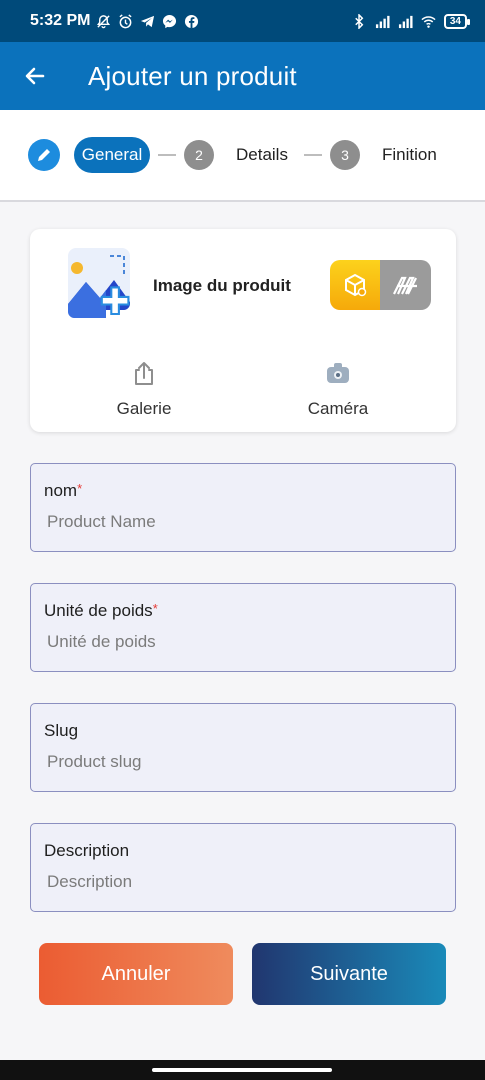  What do you see at coordinates (144, 373) in the screenshot?
I see `upload-icon` at bounding box center [144, 373].